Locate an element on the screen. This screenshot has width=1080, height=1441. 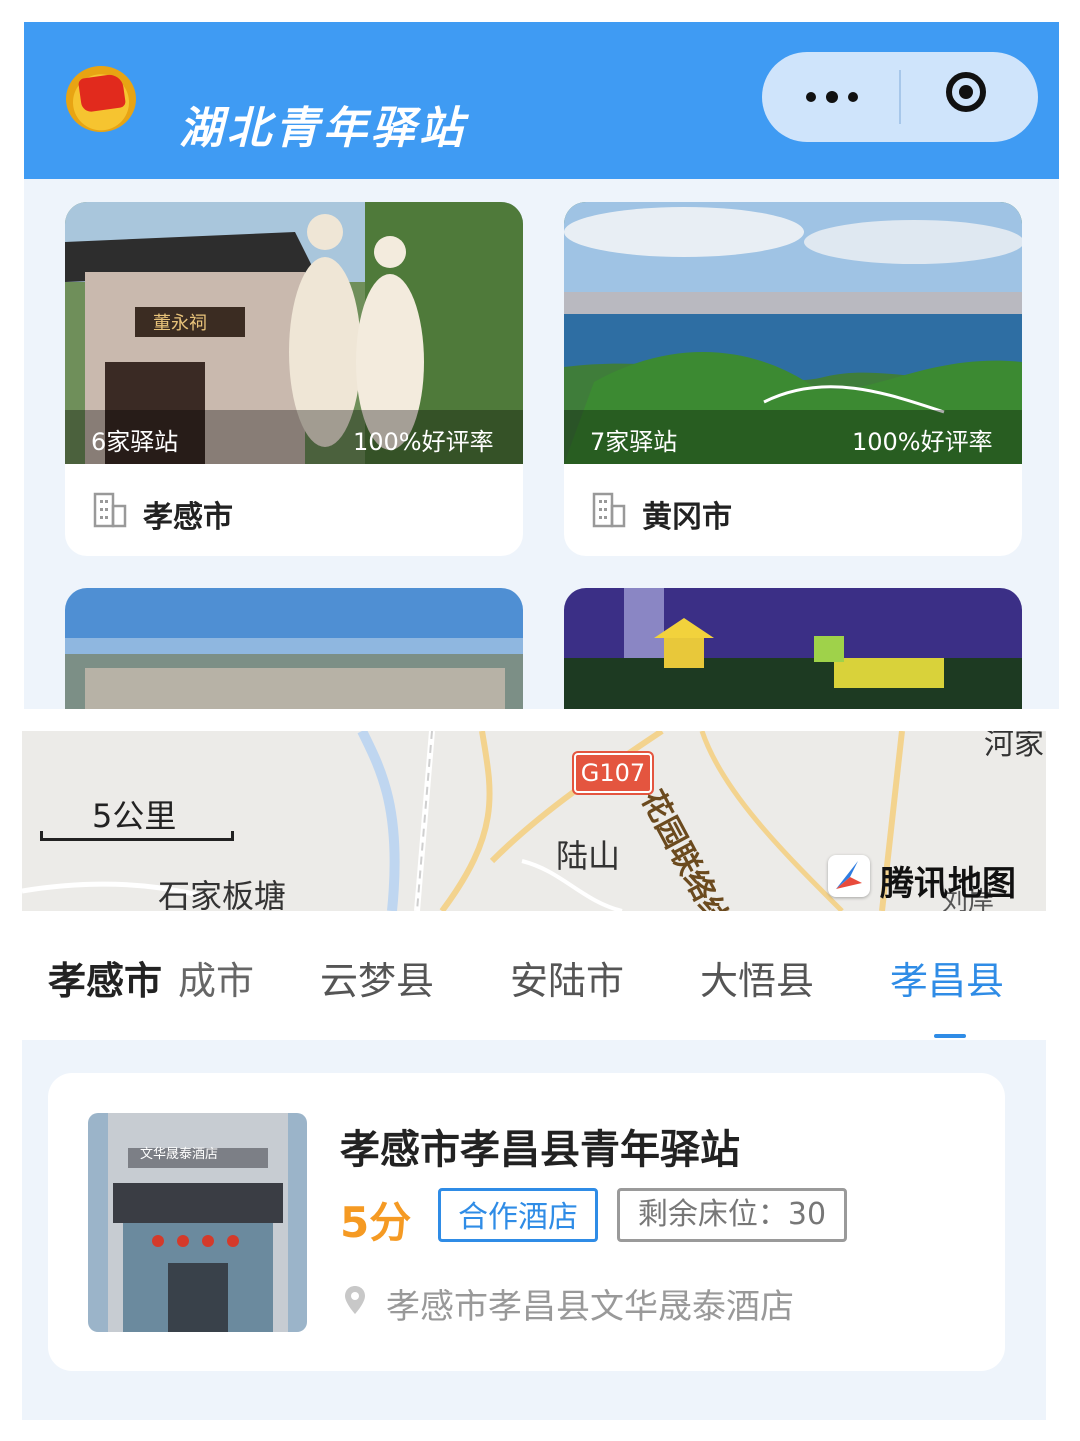
city-name: 黄冈市 is located at coordinates (687, 517).